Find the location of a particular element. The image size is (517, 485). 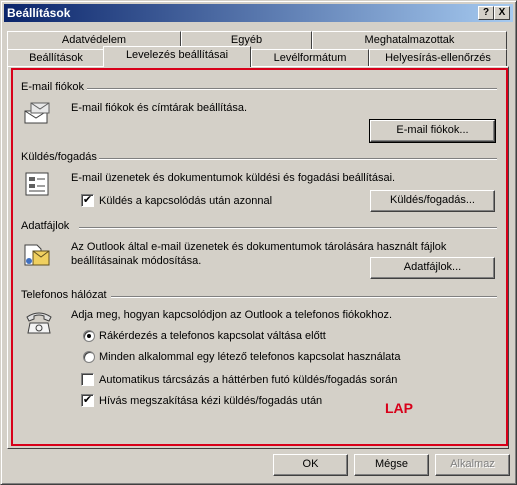

radio-ask-before-switch is located at coordinates (89, 336).